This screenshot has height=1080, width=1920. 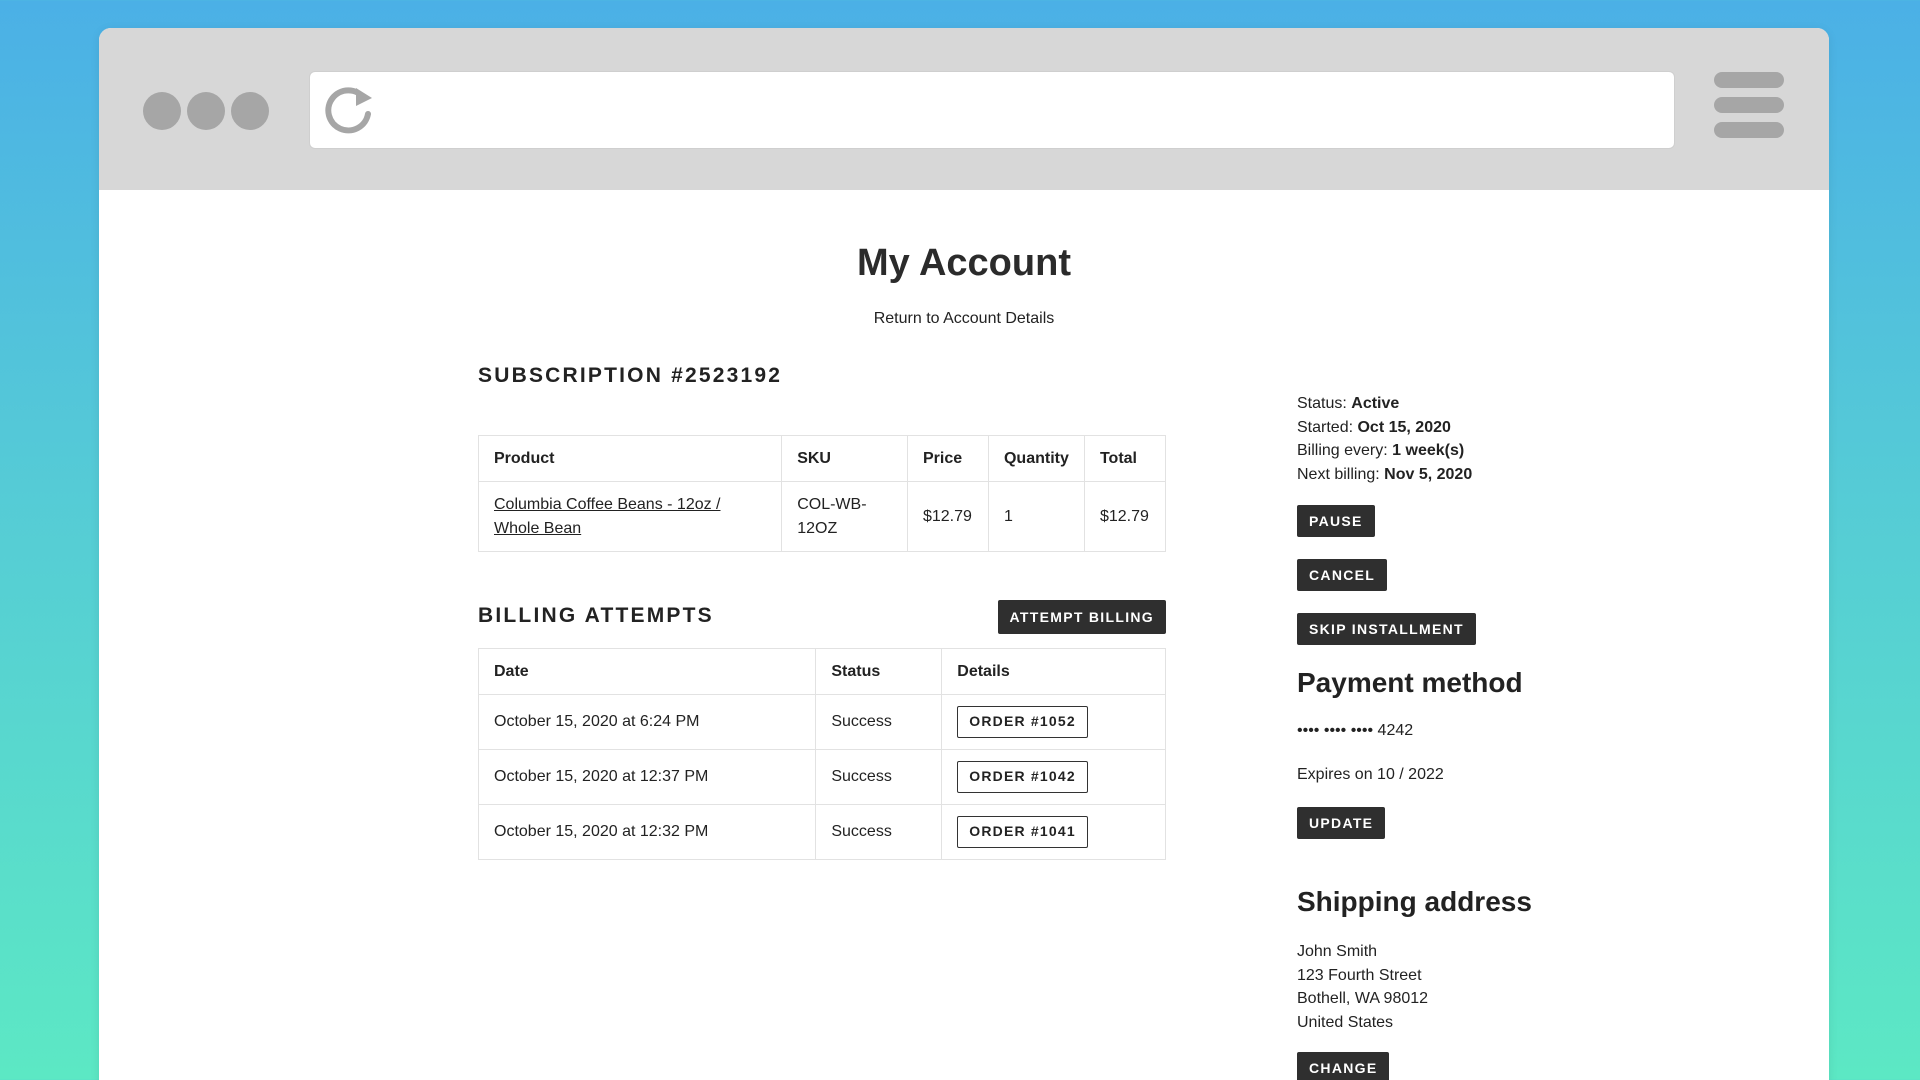 I want to click on table-header-row: Product SKU Price Quantity Total, so click(x=822, y=458).